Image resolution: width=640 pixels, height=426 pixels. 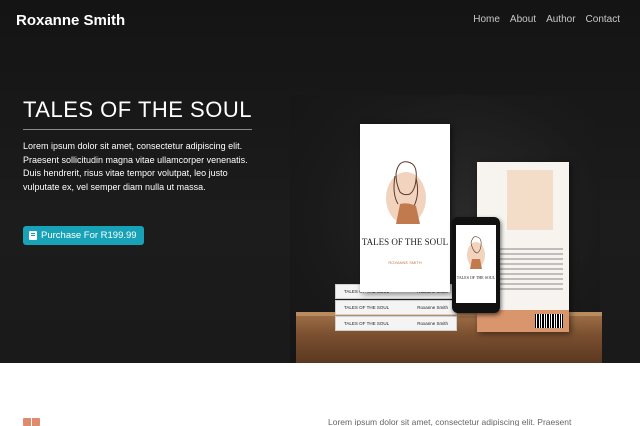 I want to click on back-cover-blurb, so click(x=530, y=200).